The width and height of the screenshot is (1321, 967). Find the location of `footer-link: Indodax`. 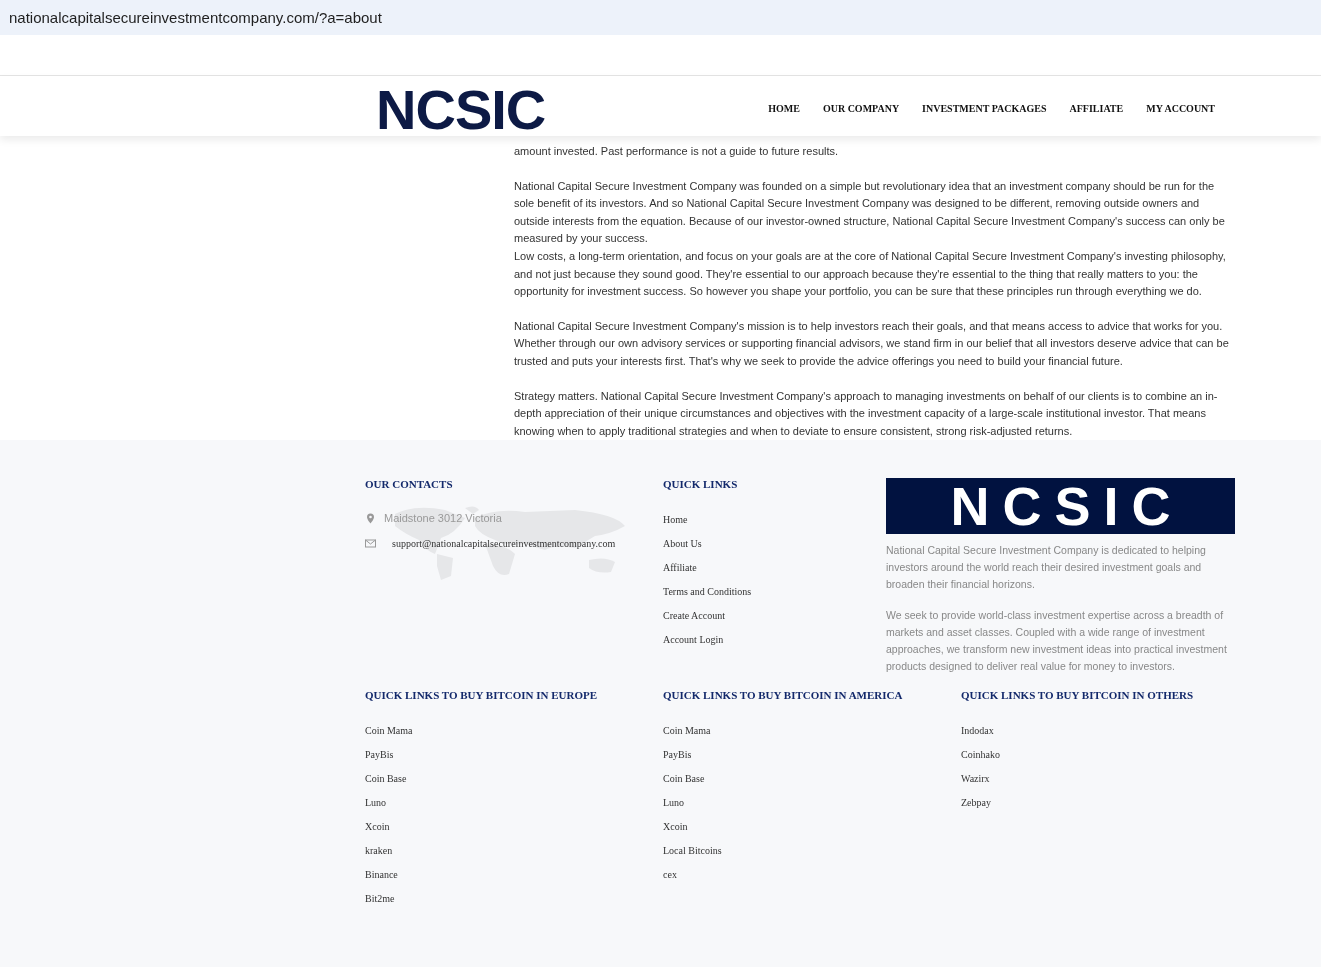

footer-link: Indodax is located at coordinates (1101, 731).